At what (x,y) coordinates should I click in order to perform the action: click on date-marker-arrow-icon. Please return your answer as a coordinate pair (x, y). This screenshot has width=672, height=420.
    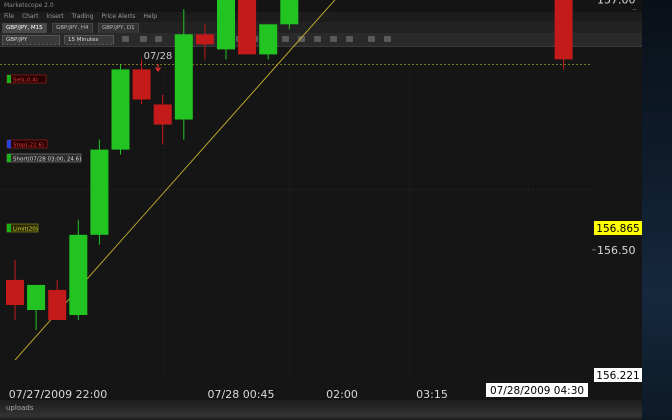
    Looking at the image, I should click on (158, 68).